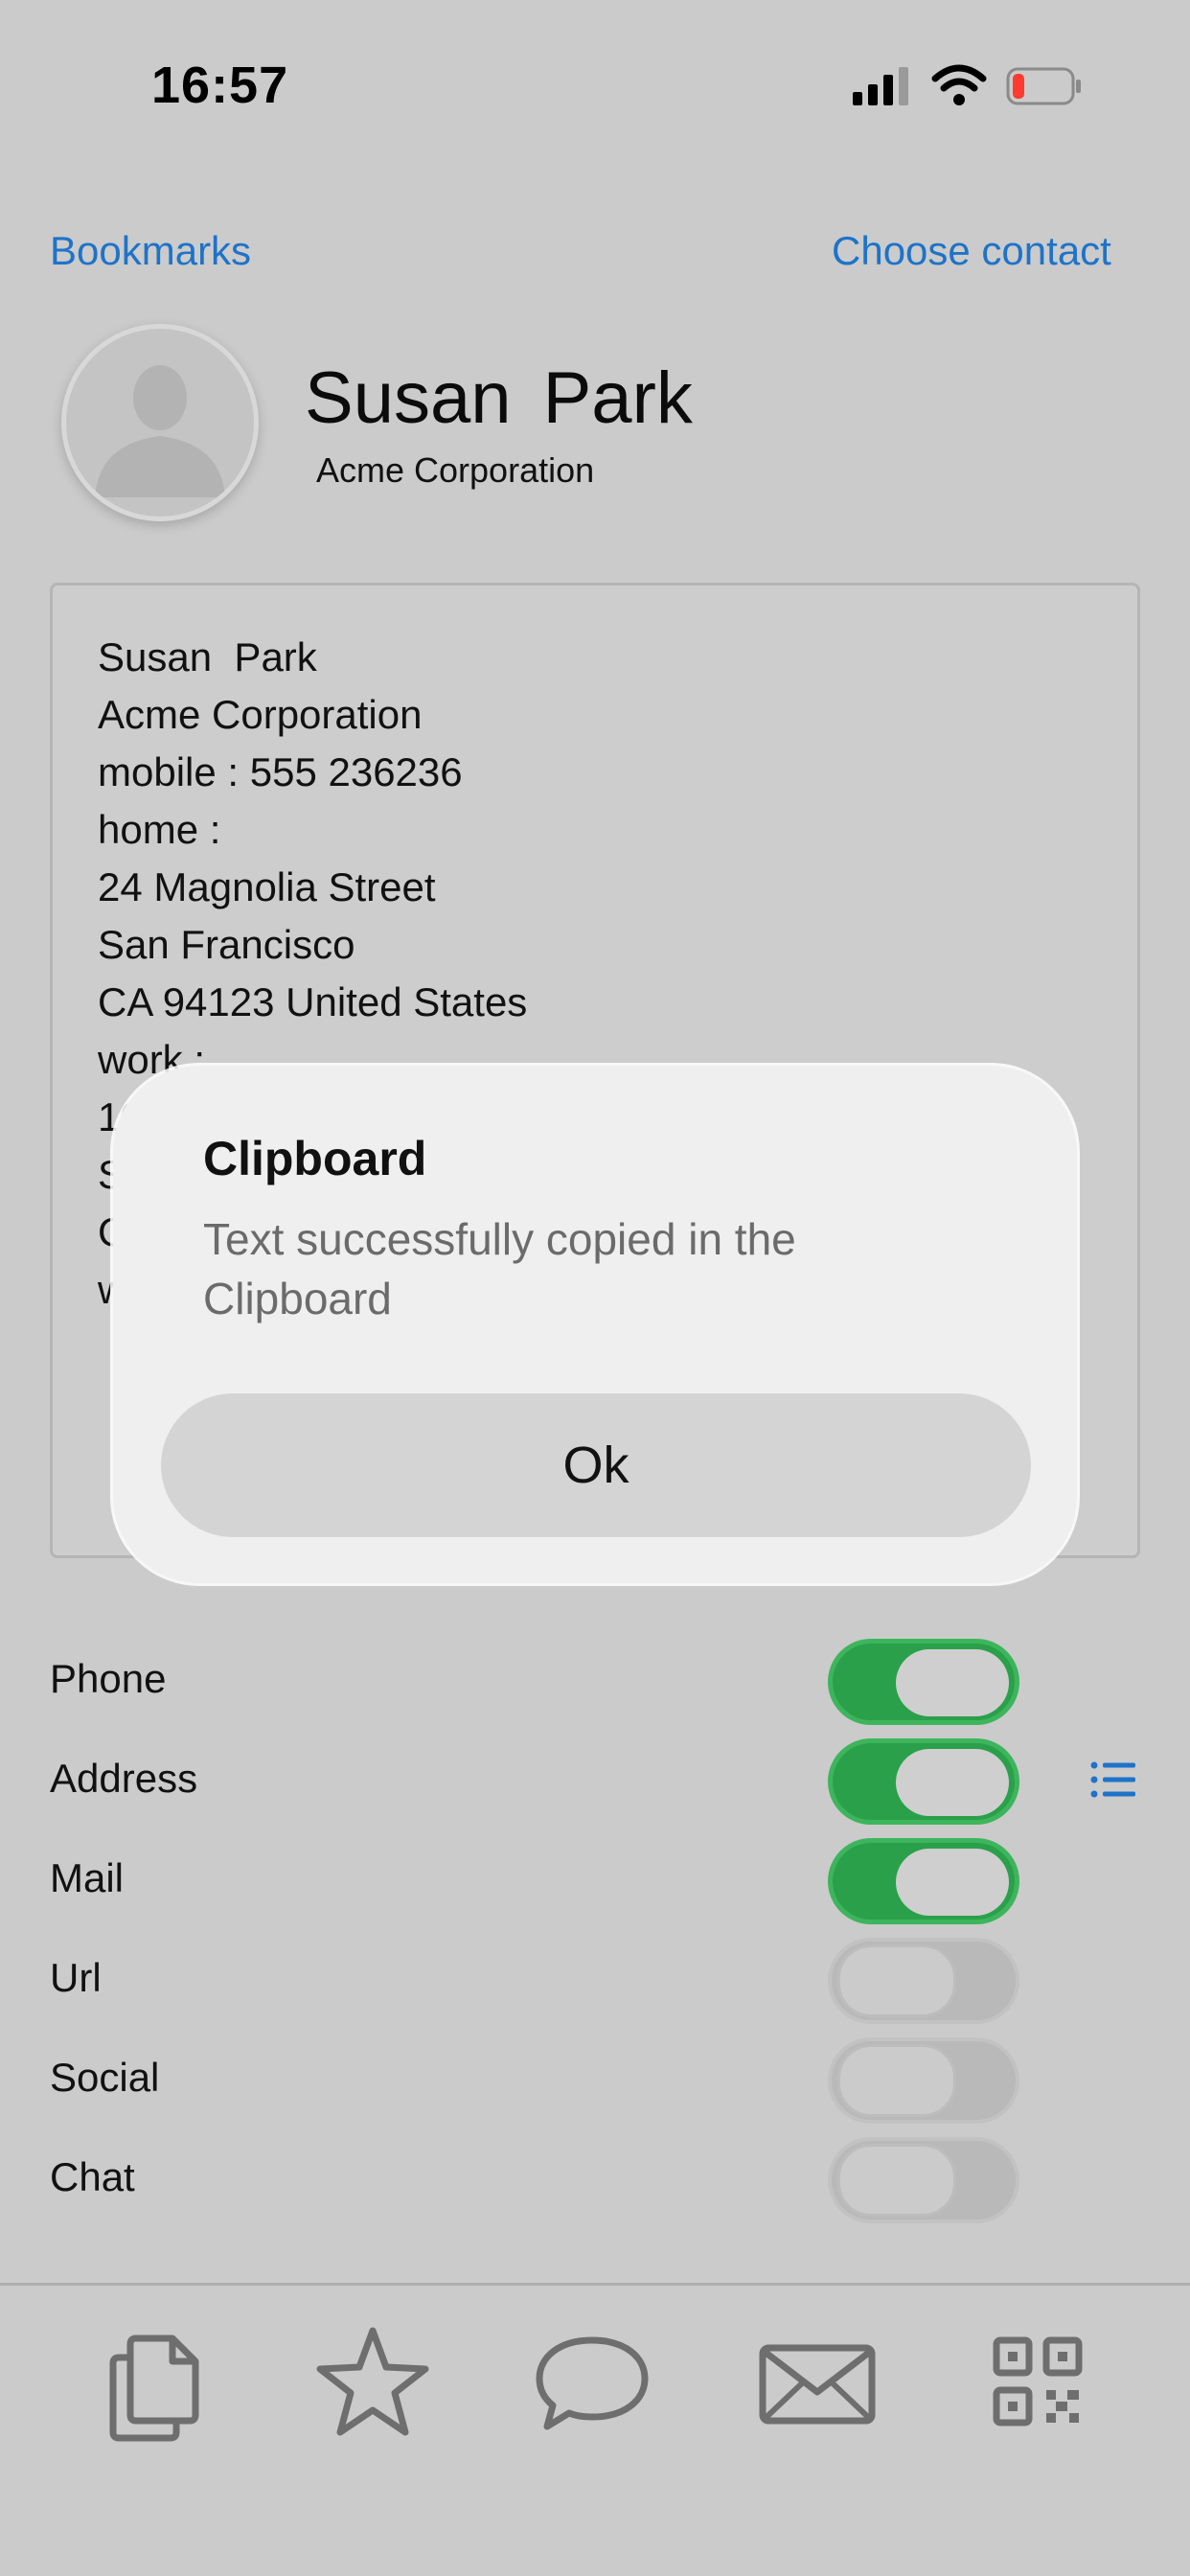  I want to click on address-toggle, so click(924, 1782).